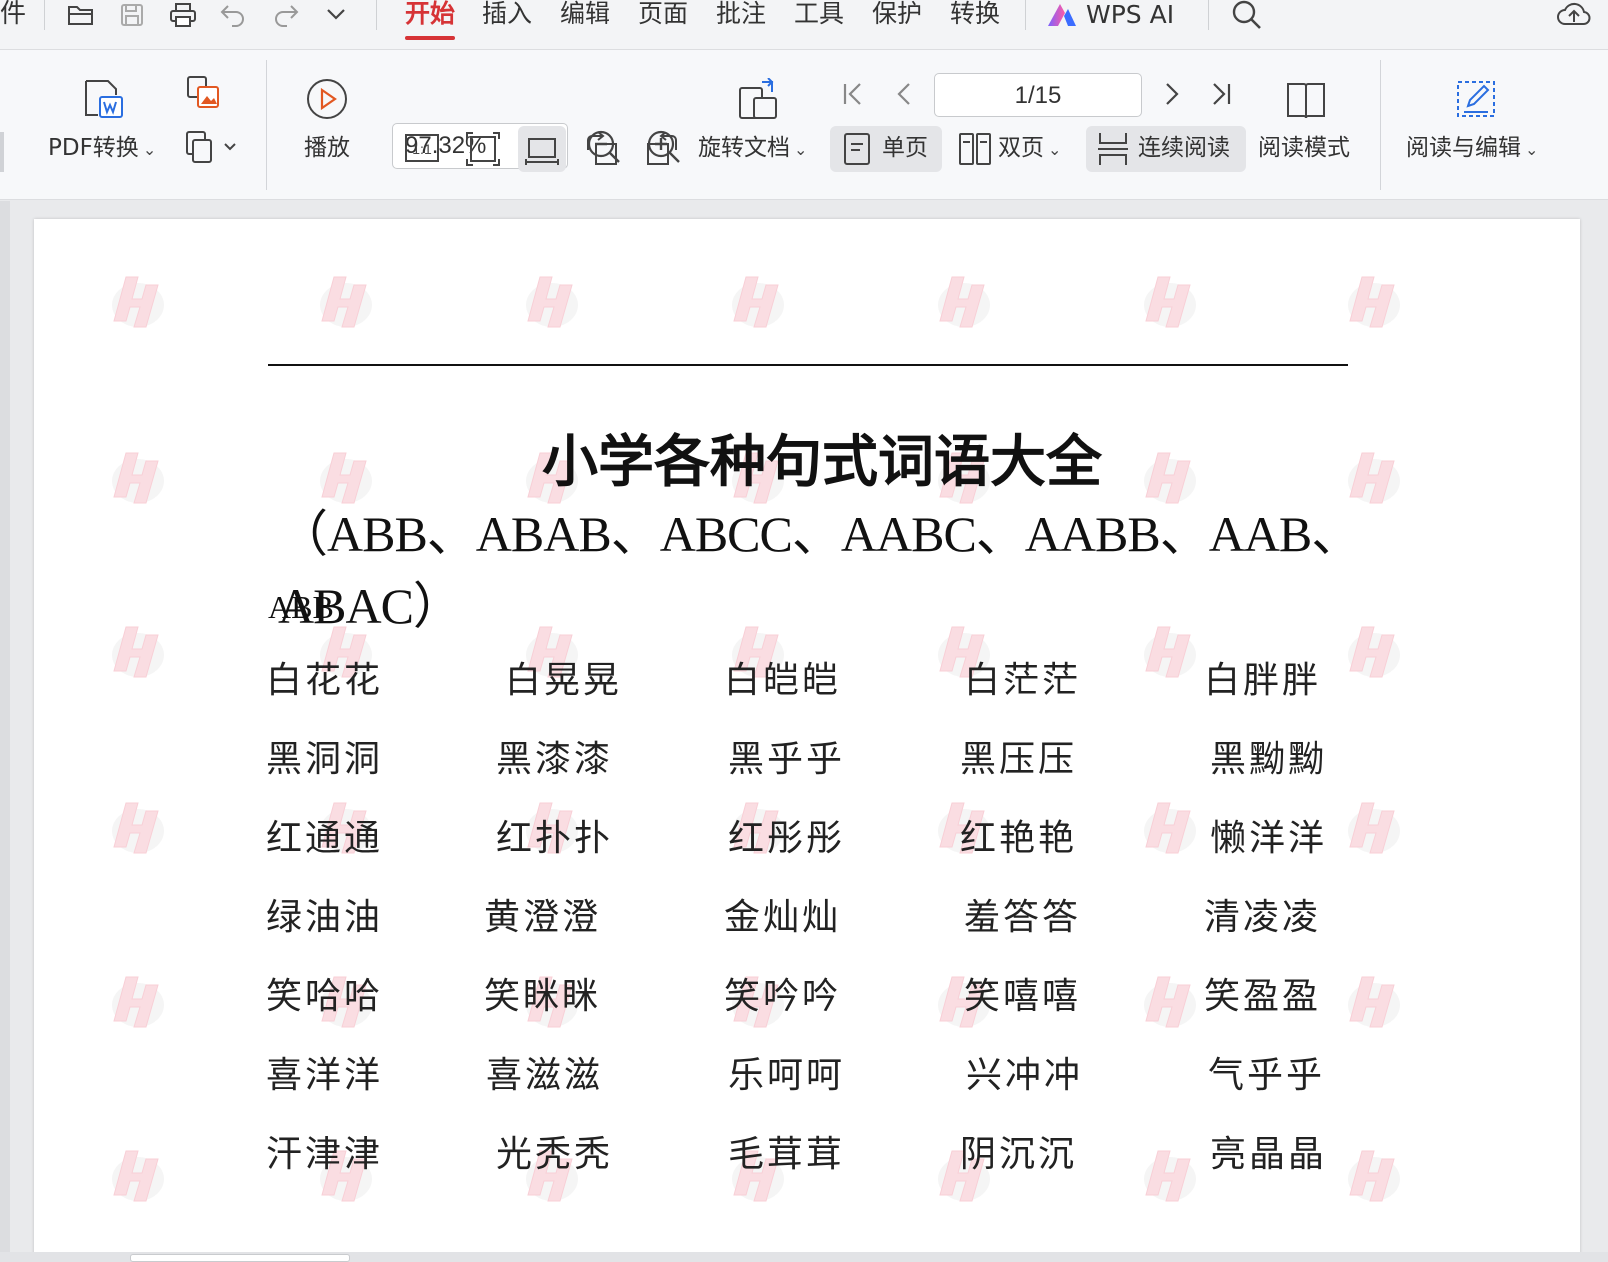 The height and width of the screenshot is (1262, 1608). Describe the element at coordinates (1267, 1075) in the screenshot. I see `word-item: 气乎乎` at that location.